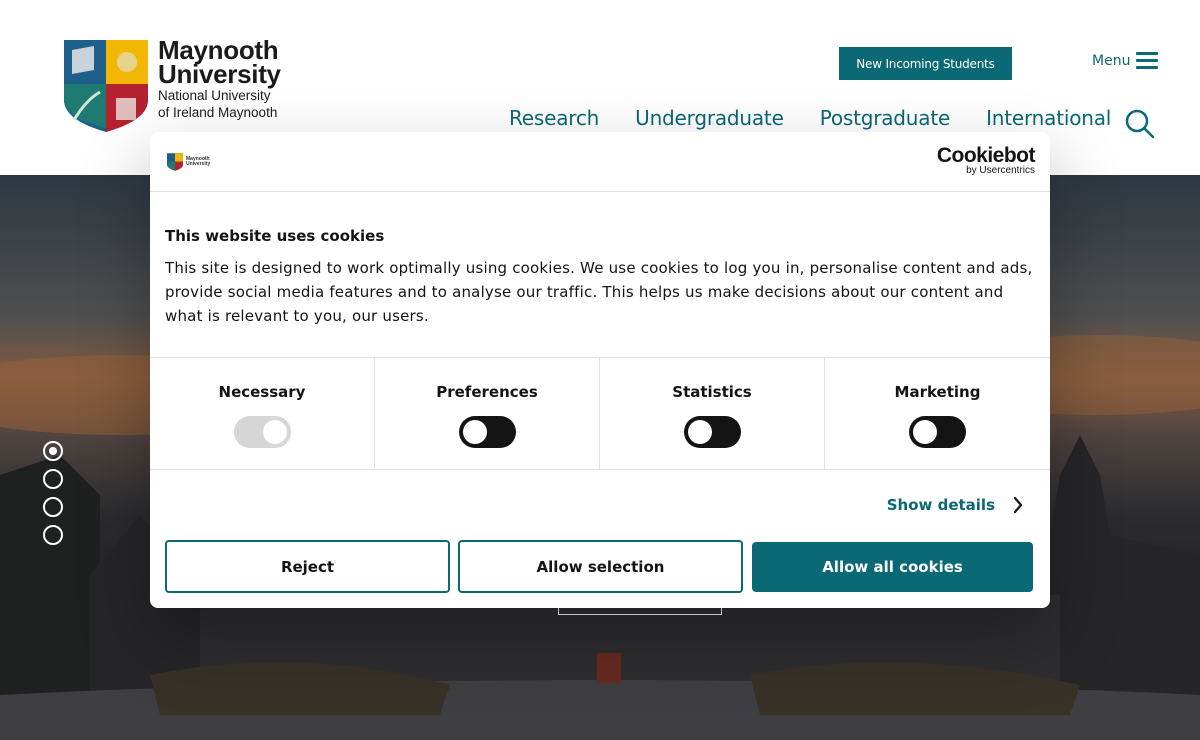 The height and width of the screenshot is (740, 1200). I want to click on new-incoming-students-button: New Incoming Students, so click(925, 63).